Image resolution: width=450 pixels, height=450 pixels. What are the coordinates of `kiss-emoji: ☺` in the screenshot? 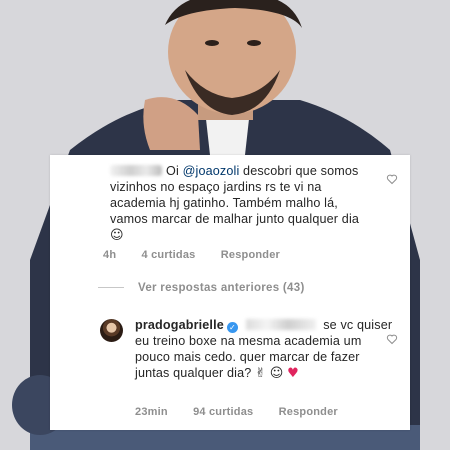 It's located at (276, 373).